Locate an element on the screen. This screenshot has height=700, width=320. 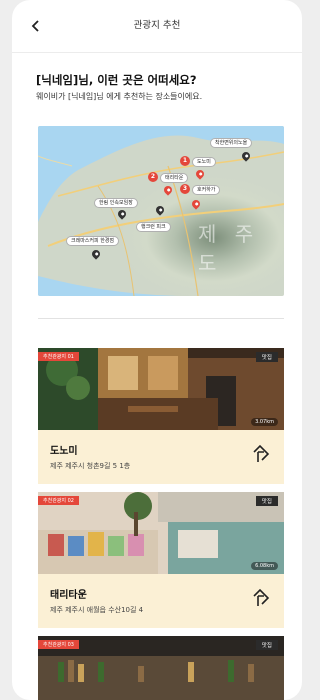
place-card: 추천관광지 03 맛집 is located at coordinates (161, 668).